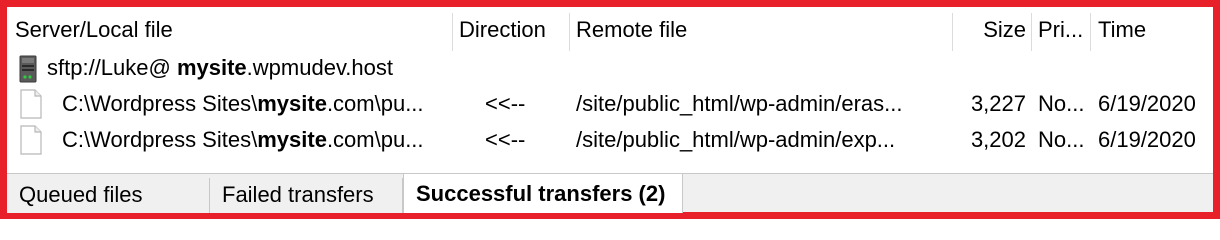 The height and width of the screenshot is (240, 1220). Describe the element at coordinates (998, 139) in the screenshot. I see `file-size: 3,202` at that location.